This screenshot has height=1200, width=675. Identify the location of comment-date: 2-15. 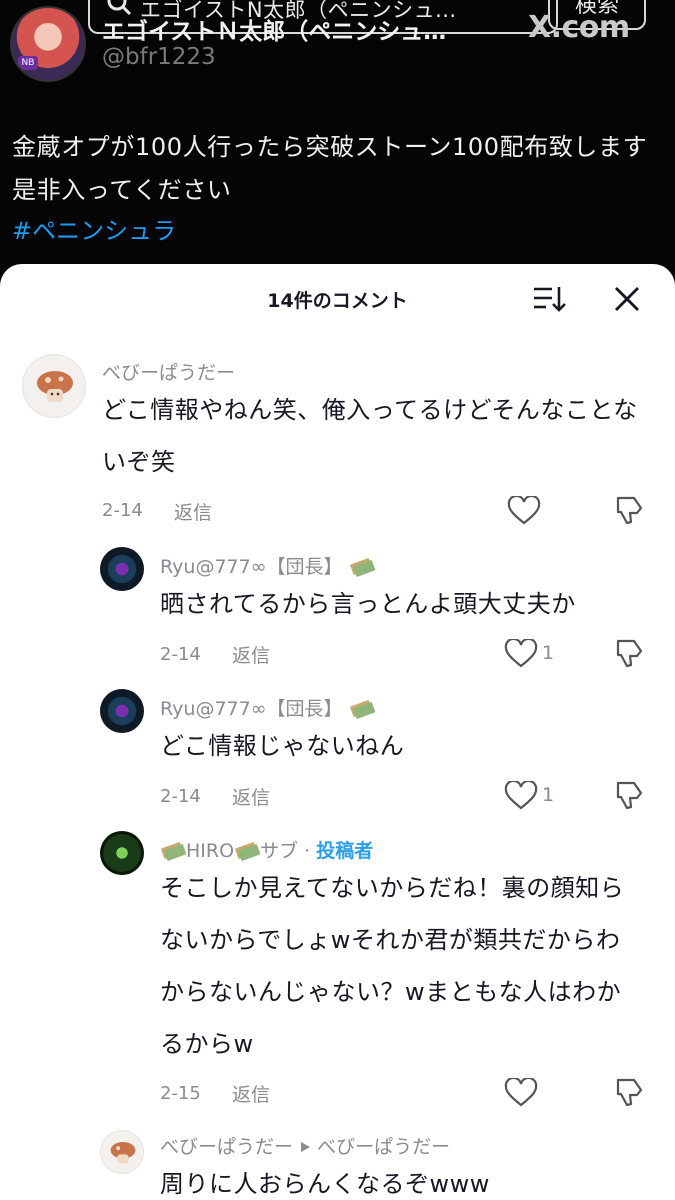
(180, 1093).